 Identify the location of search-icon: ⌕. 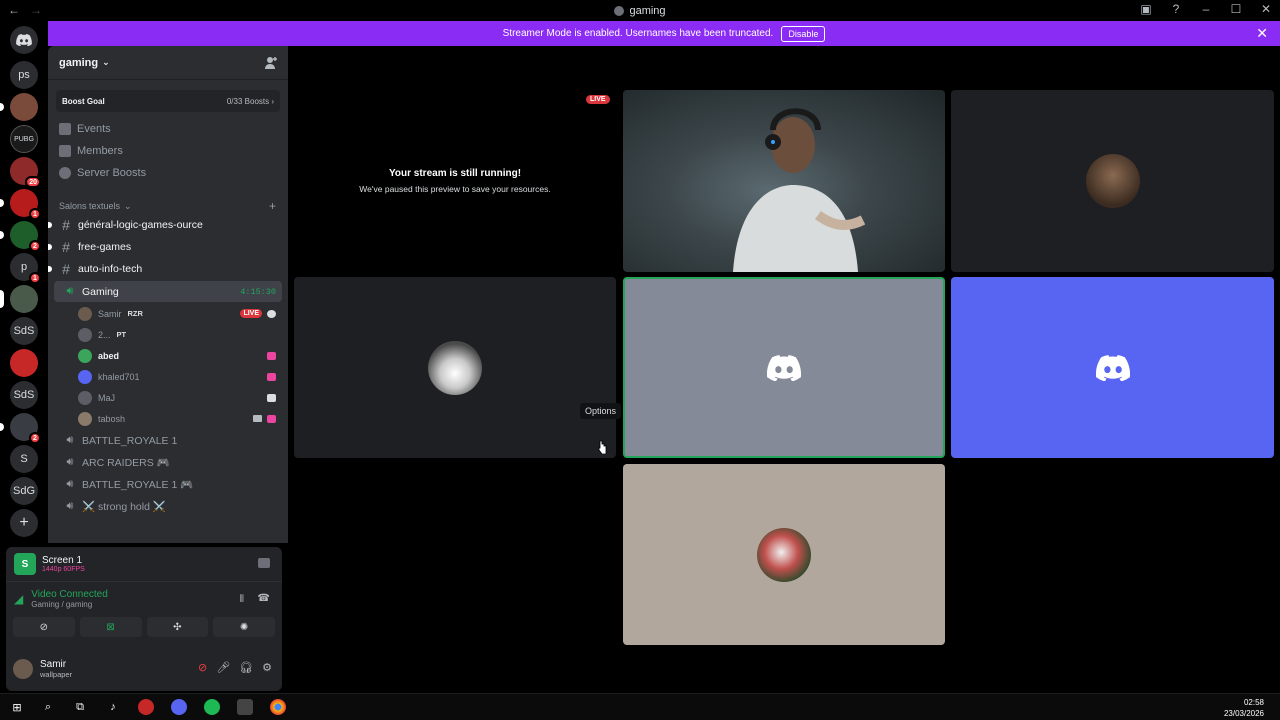
(48, 707).